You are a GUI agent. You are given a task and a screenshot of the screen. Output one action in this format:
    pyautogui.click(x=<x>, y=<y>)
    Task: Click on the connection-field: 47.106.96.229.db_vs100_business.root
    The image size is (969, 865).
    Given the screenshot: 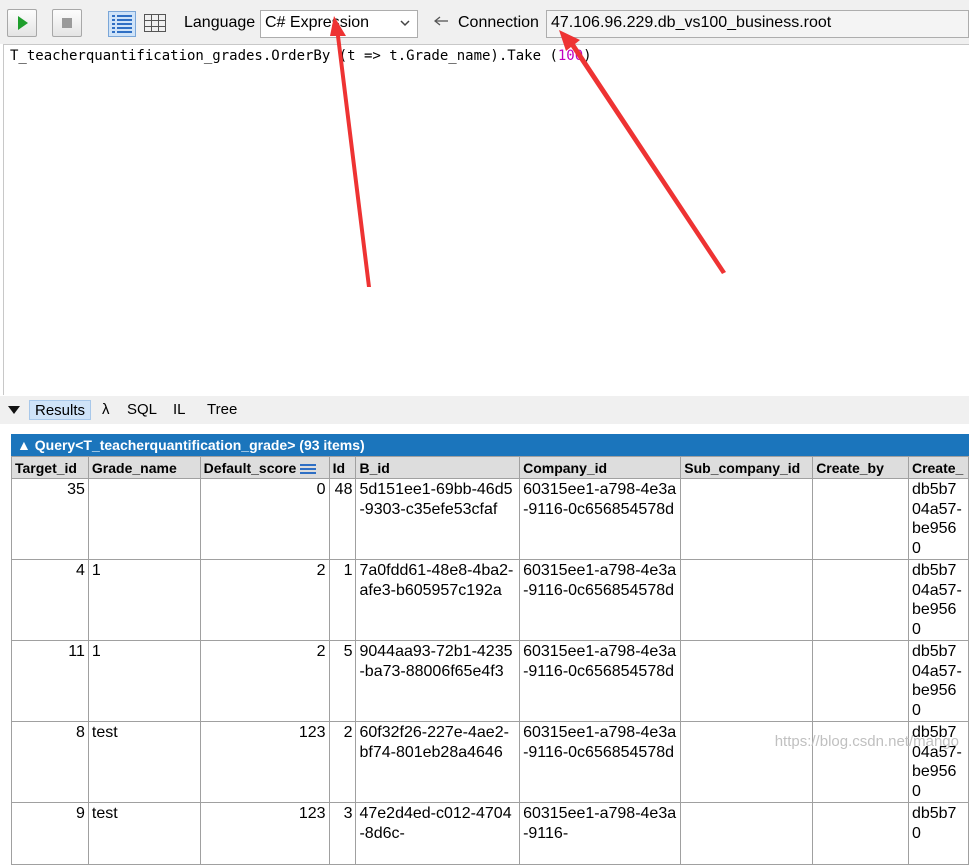 What is the action you would take?
    pyautogui.click(x=757, y=24)
    